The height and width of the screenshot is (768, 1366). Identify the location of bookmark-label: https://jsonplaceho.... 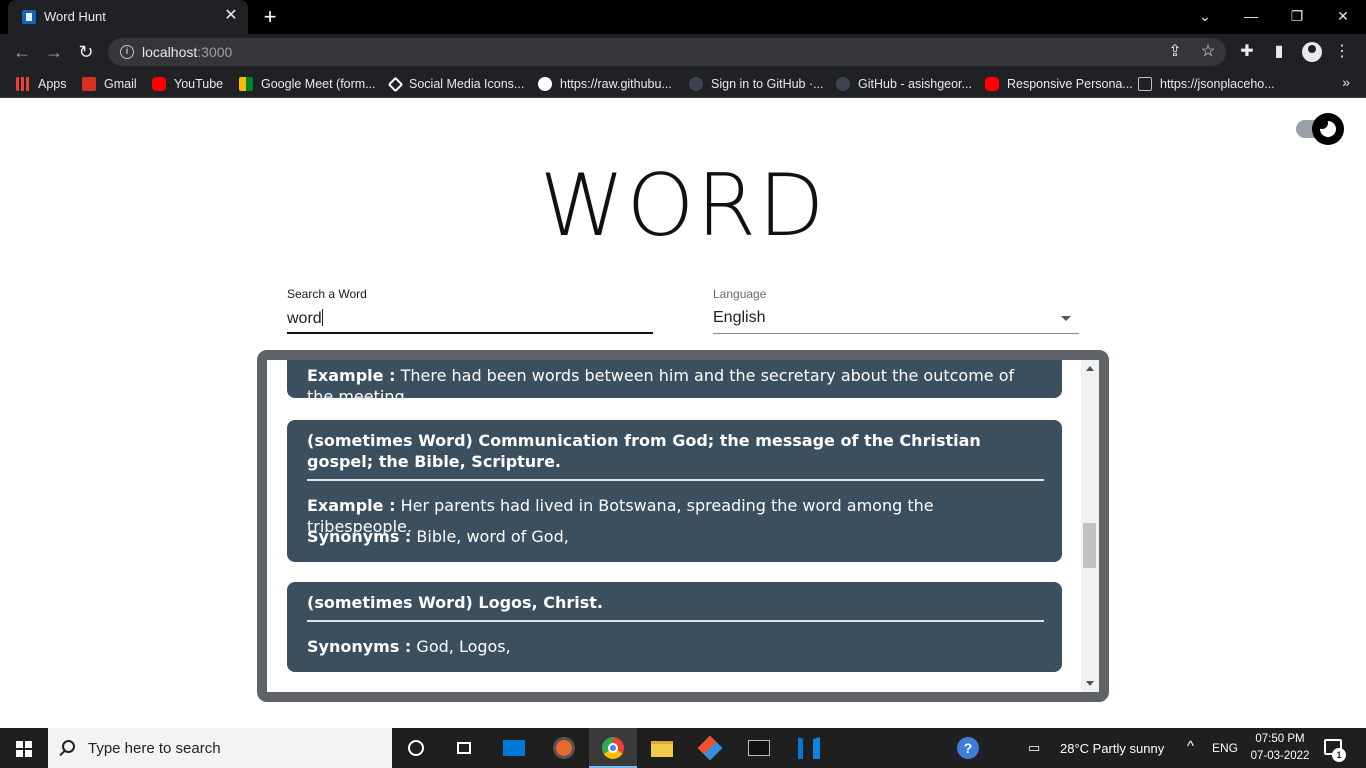
(1217, 84).